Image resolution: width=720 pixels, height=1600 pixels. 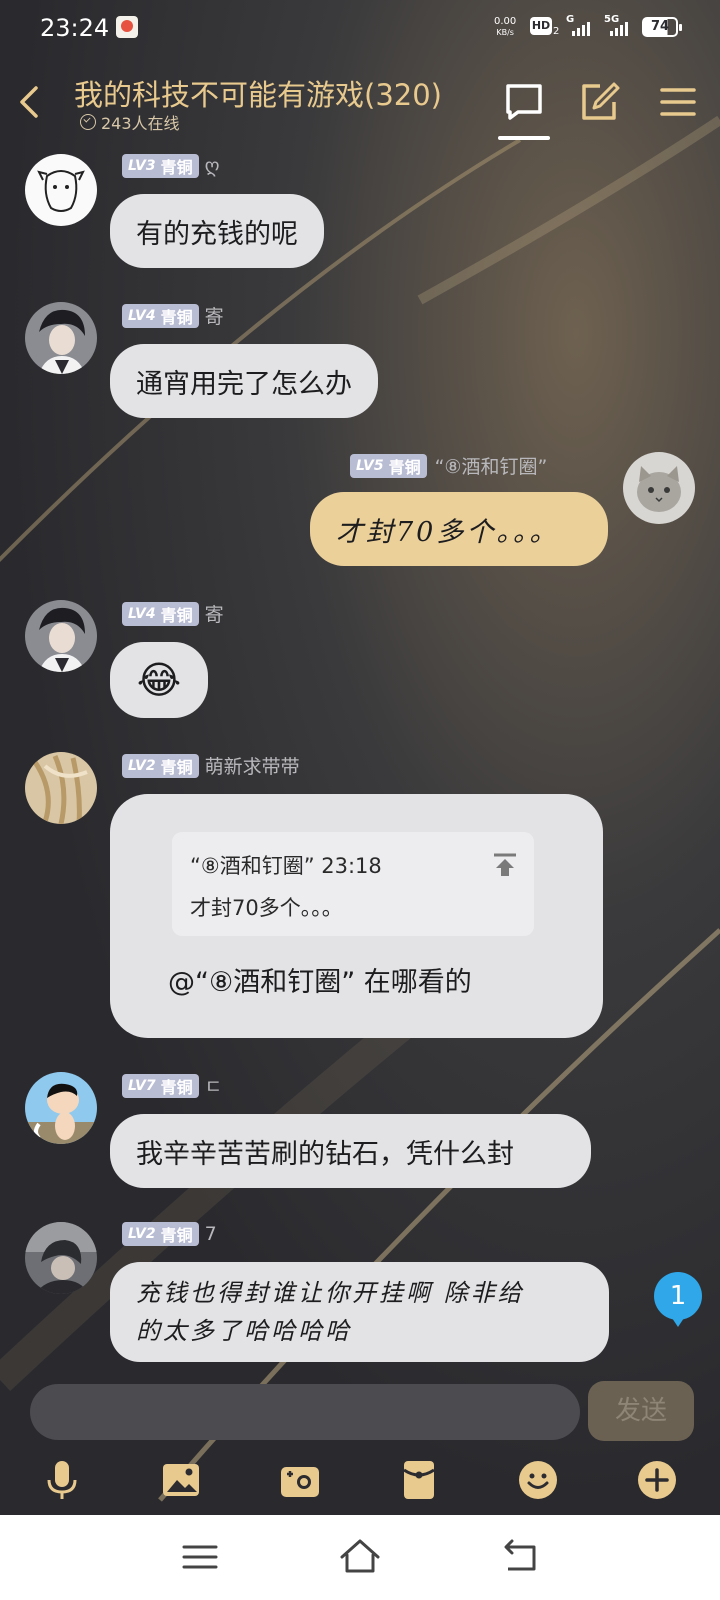 What do you see at coordinates (524, 102) in the screenshot?
I see `chat-icon` at bounding box center [524, 102].